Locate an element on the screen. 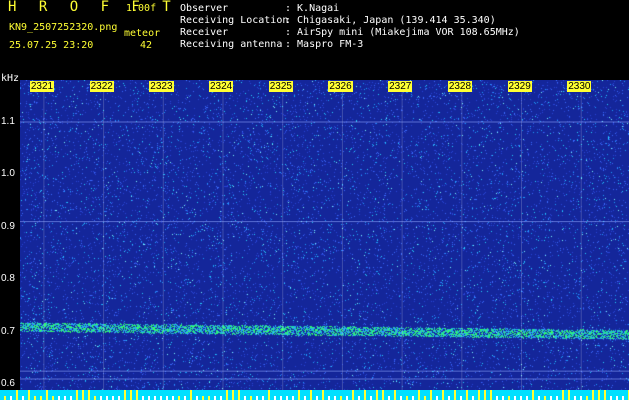  x-tick-label: 2327 is located at coordinates (400, 86).